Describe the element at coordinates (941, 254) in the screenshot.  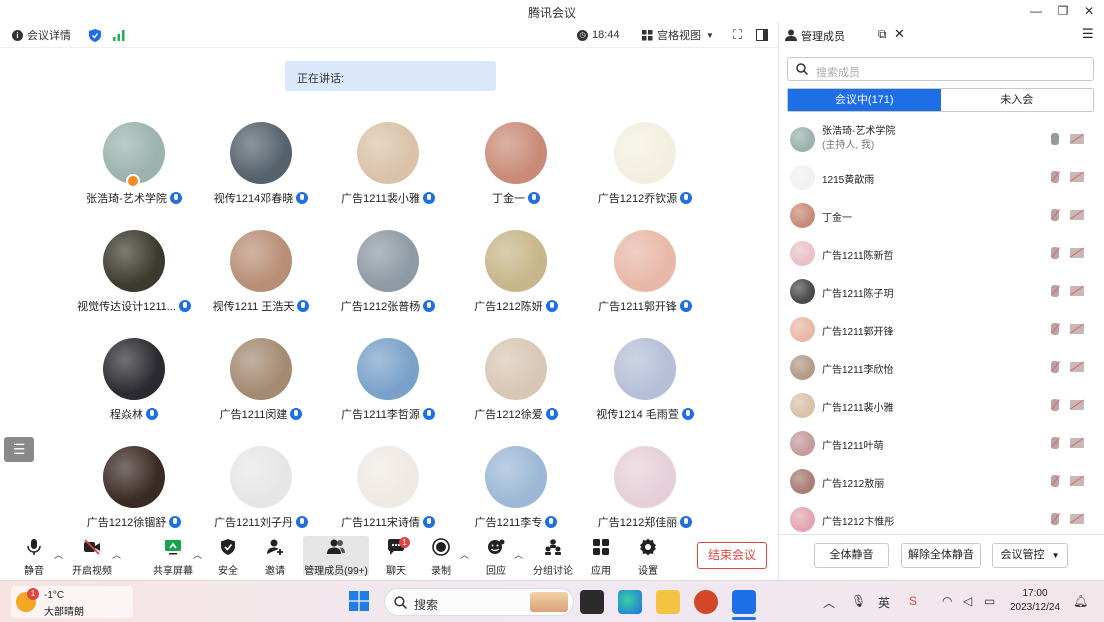
I see `member-row: 广告1211陈新哲` at that location.